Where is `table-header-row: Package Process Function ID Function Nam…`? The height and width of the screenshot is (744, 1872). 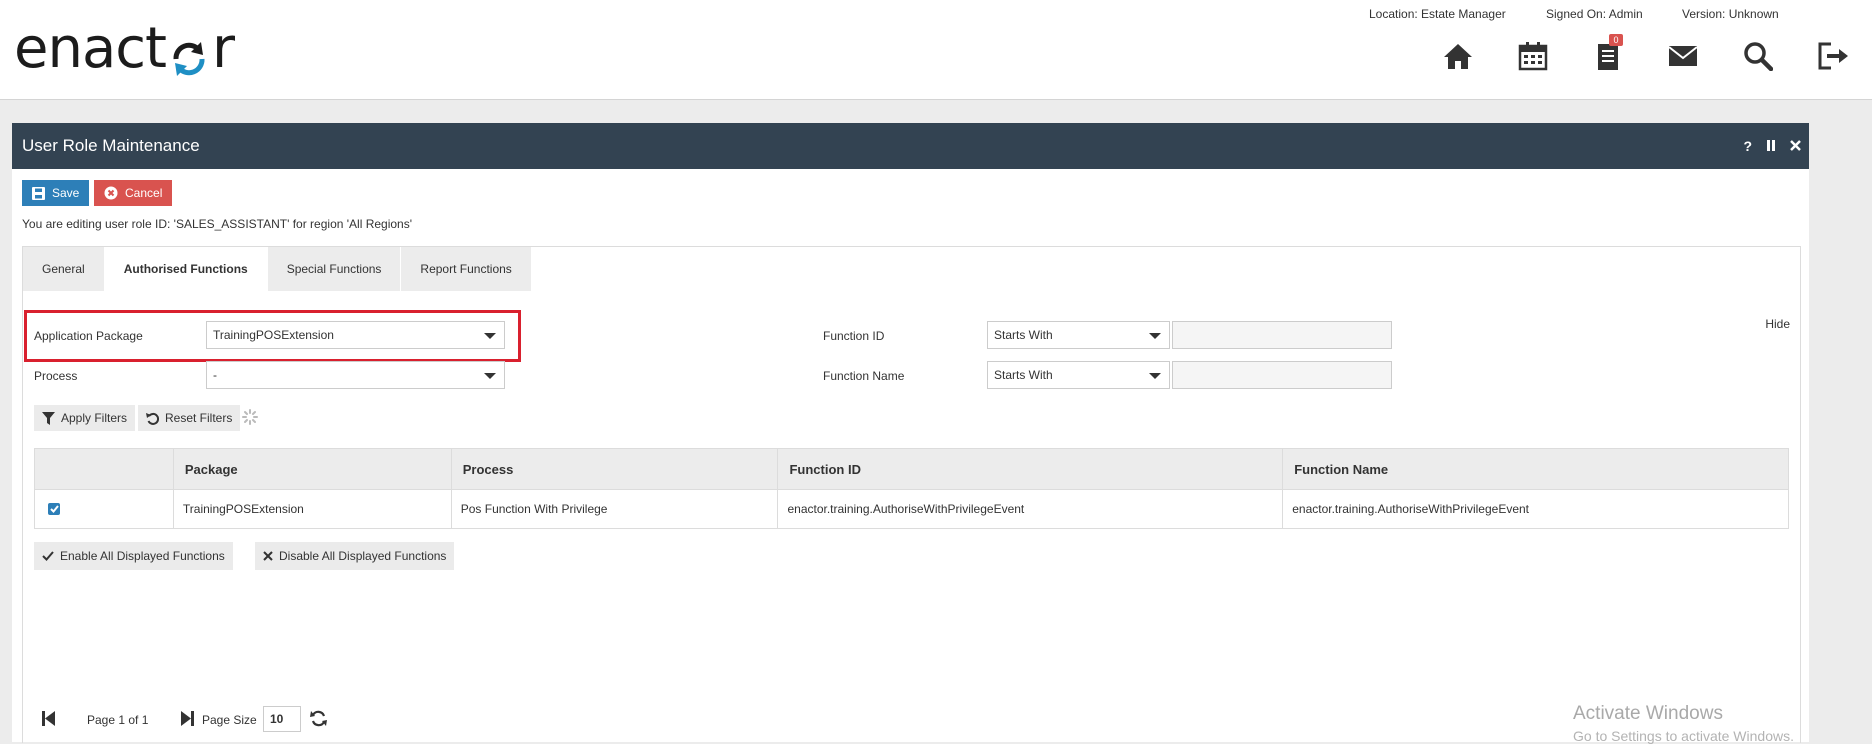 table-header-row: Package Process Function ID Function Nam… is located at coordinates (911, 469).